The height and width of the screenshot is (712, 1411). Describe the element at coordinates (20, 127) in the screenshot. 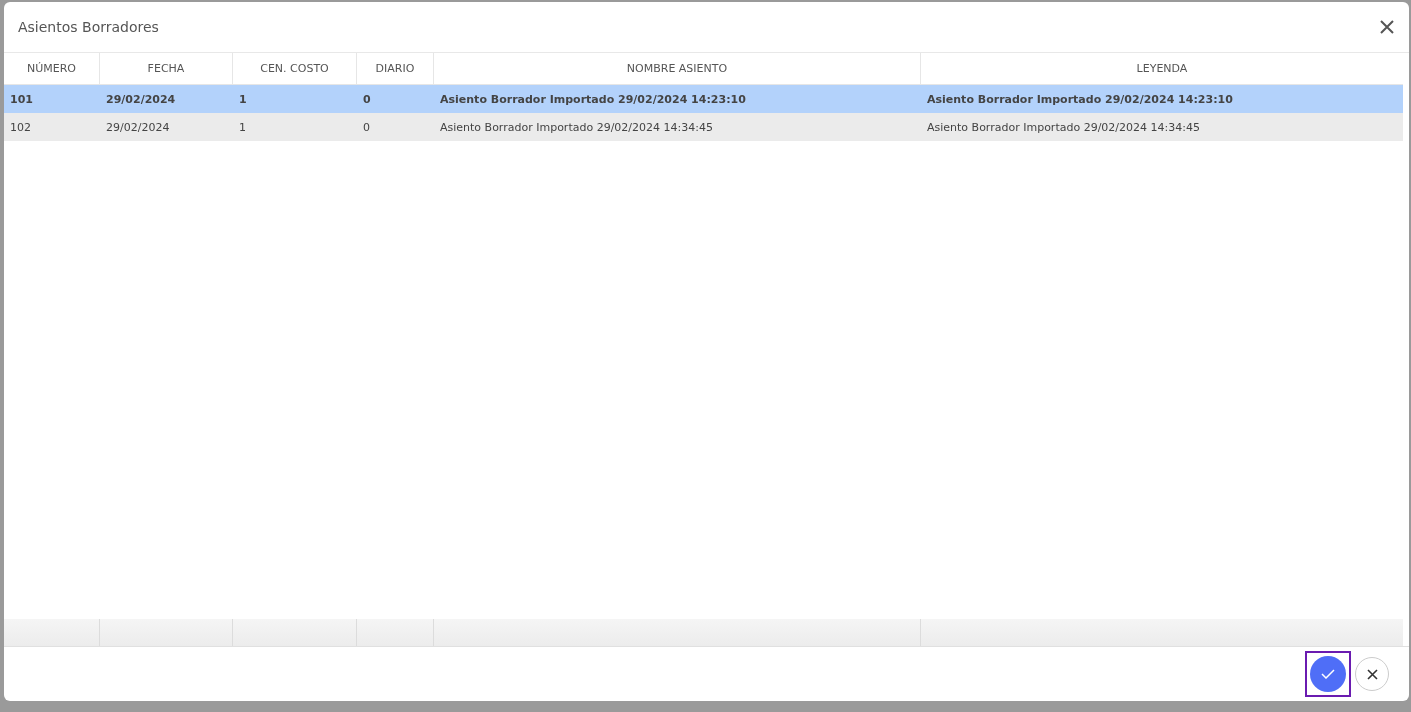

I see `table-cell-text: 102` at that location.